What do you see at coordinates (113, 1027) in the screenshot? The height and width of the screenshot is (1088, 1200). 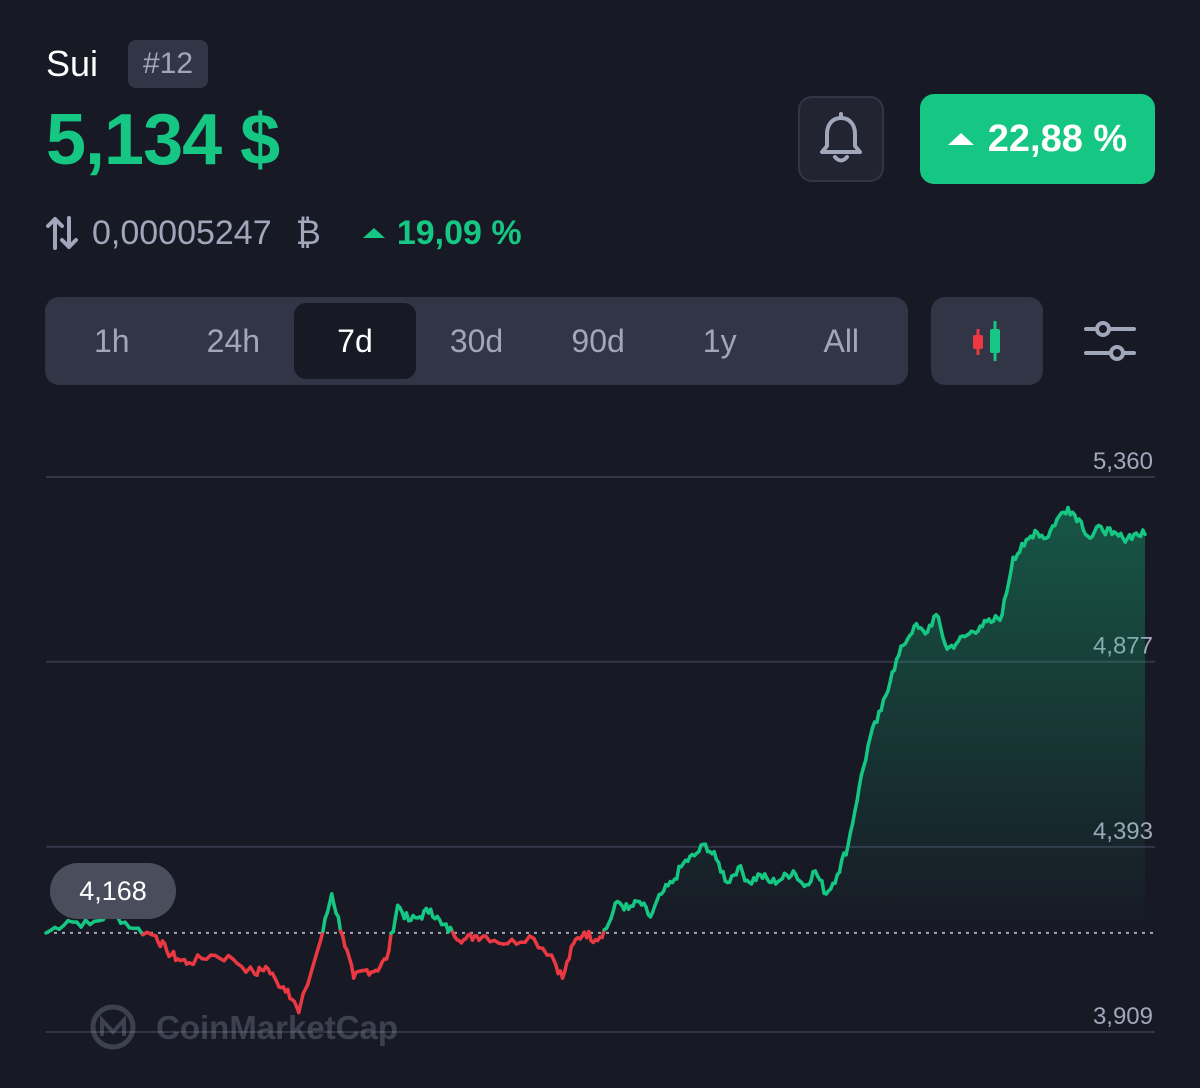 I see `coinmarketcap-logo-icon` at bounding box center [113, 1027].